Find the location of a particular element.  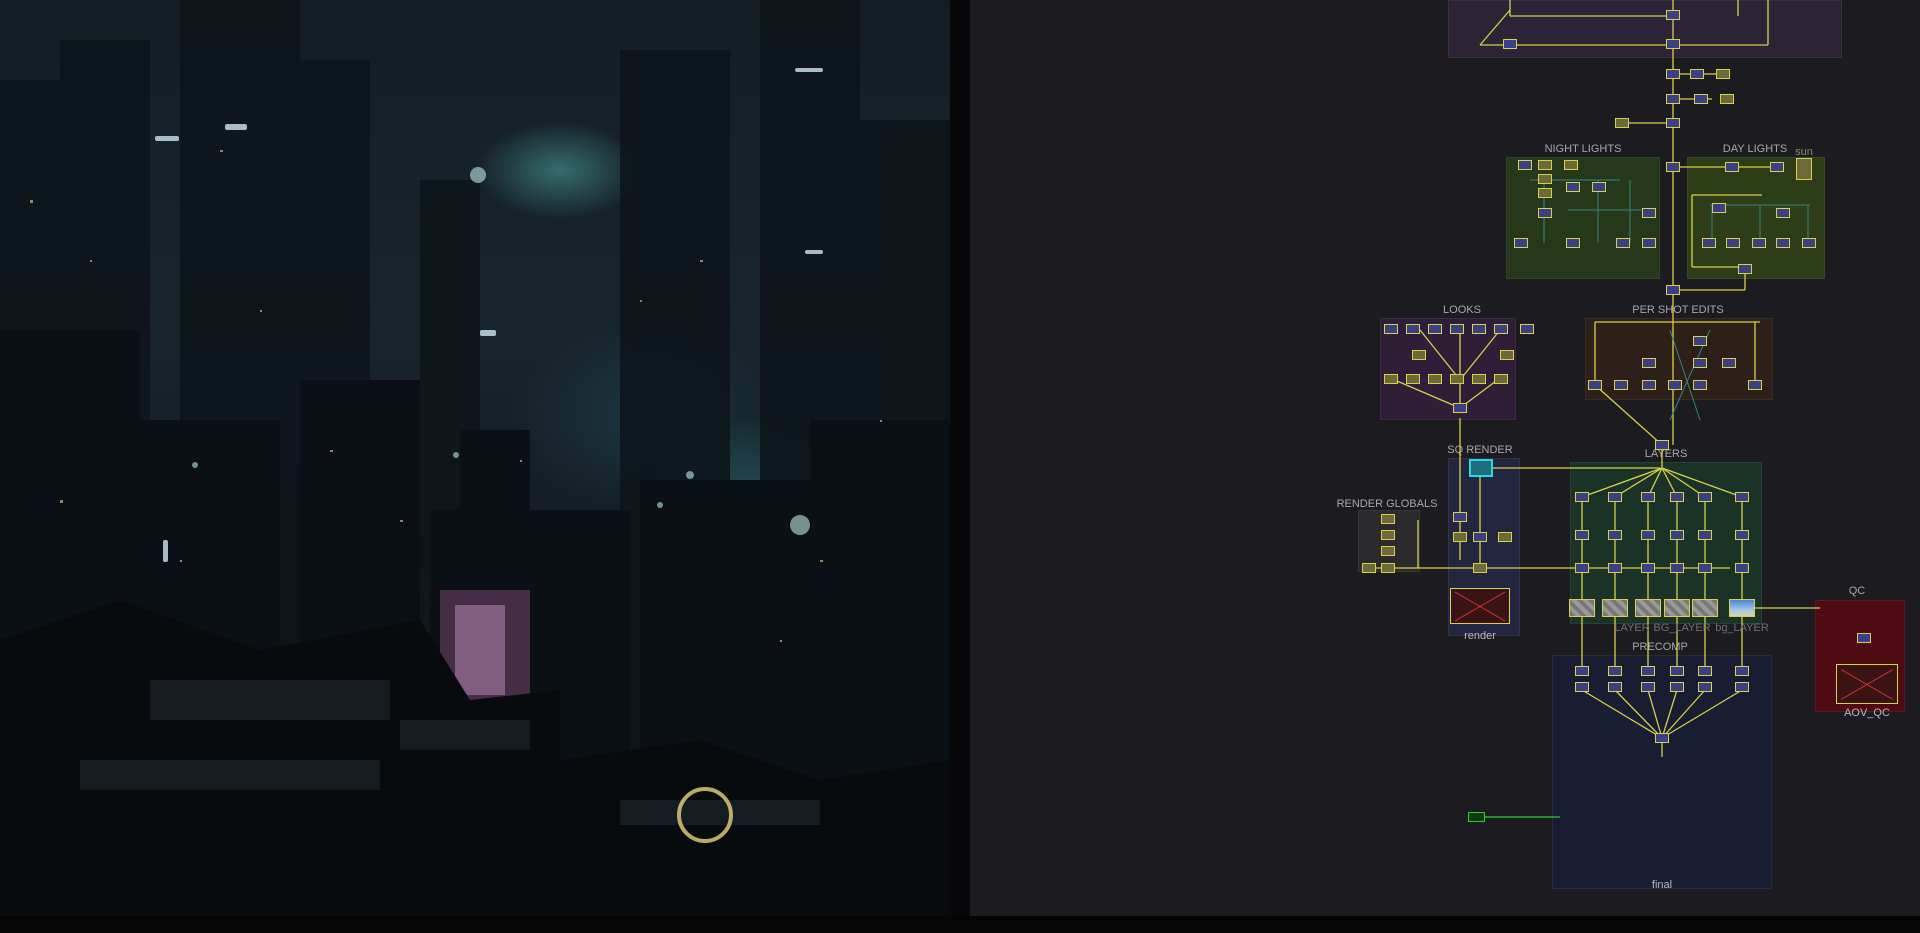

input-node is located at coordinates (1476, 817).